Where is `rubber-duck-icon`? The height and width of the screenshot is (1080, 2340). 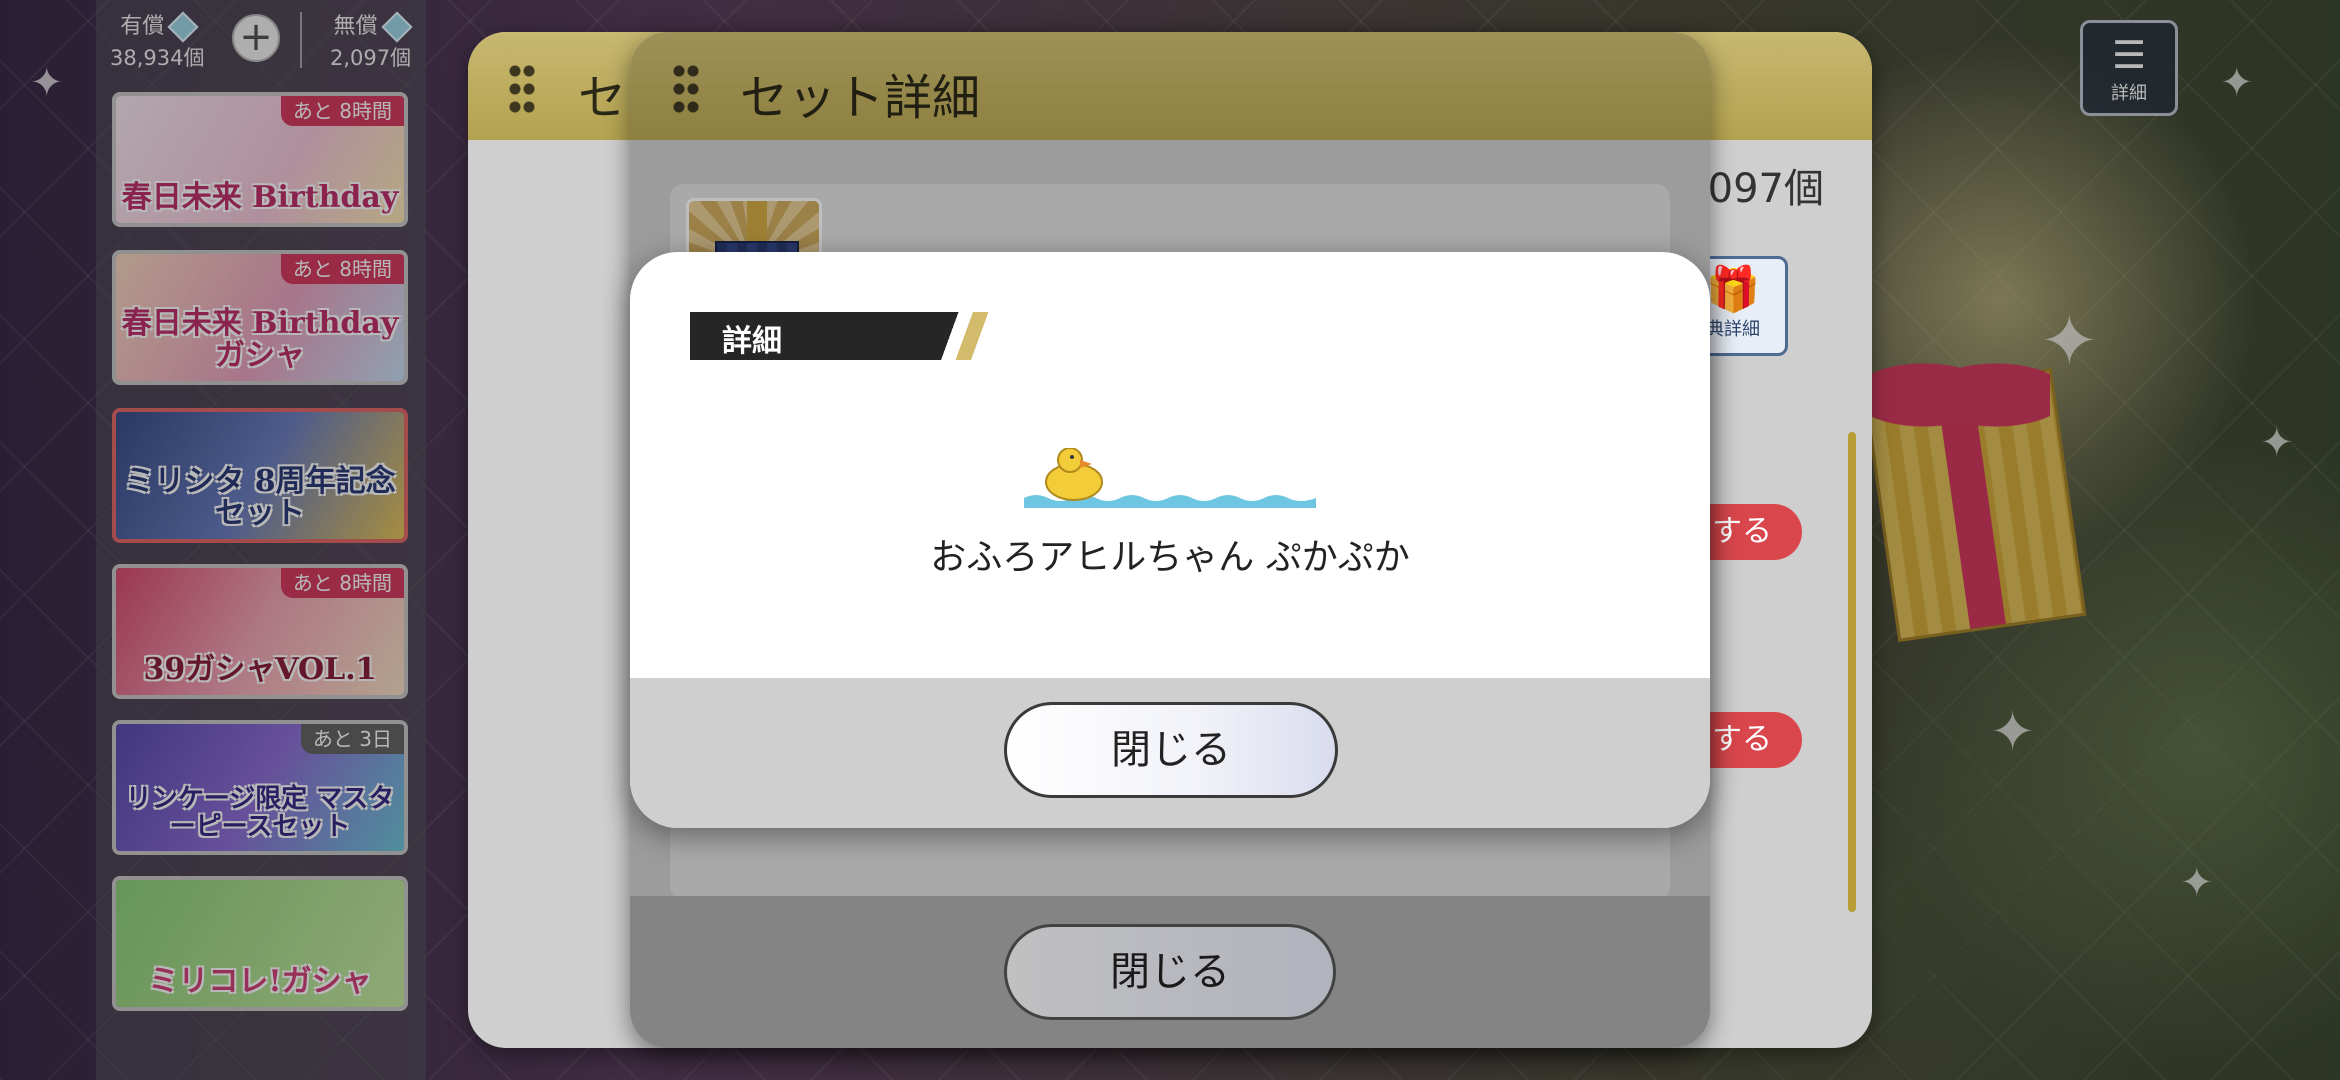
rubber-duck-icon is located at coordinates (1170, 478).